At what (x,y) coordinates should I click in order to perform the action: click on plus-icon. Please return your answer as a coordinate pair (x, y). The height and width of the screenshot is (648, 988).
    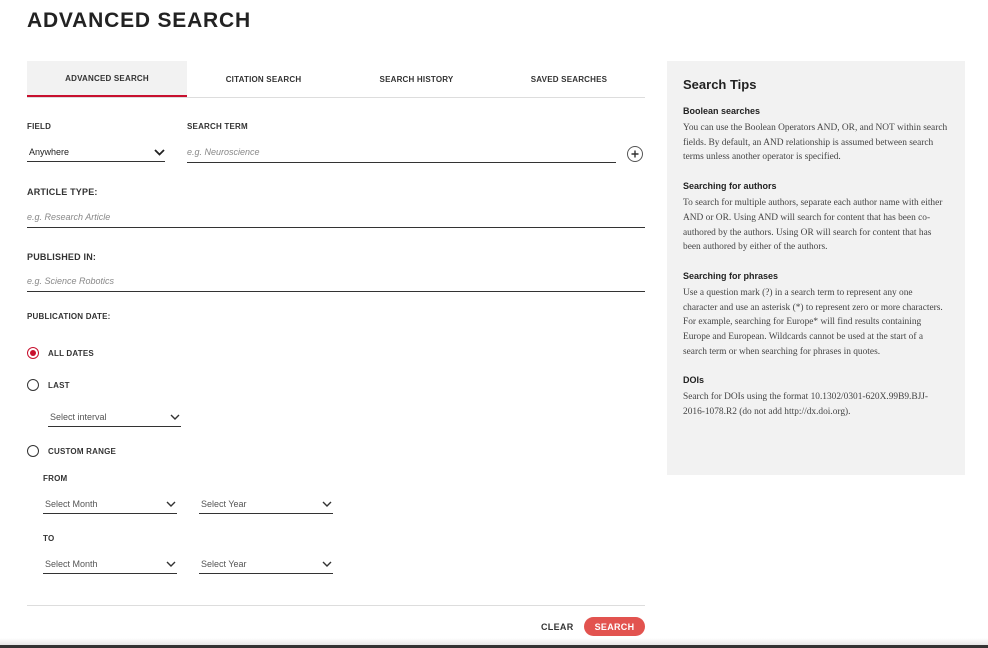
    Looking at the image, I should click on (635, 154).